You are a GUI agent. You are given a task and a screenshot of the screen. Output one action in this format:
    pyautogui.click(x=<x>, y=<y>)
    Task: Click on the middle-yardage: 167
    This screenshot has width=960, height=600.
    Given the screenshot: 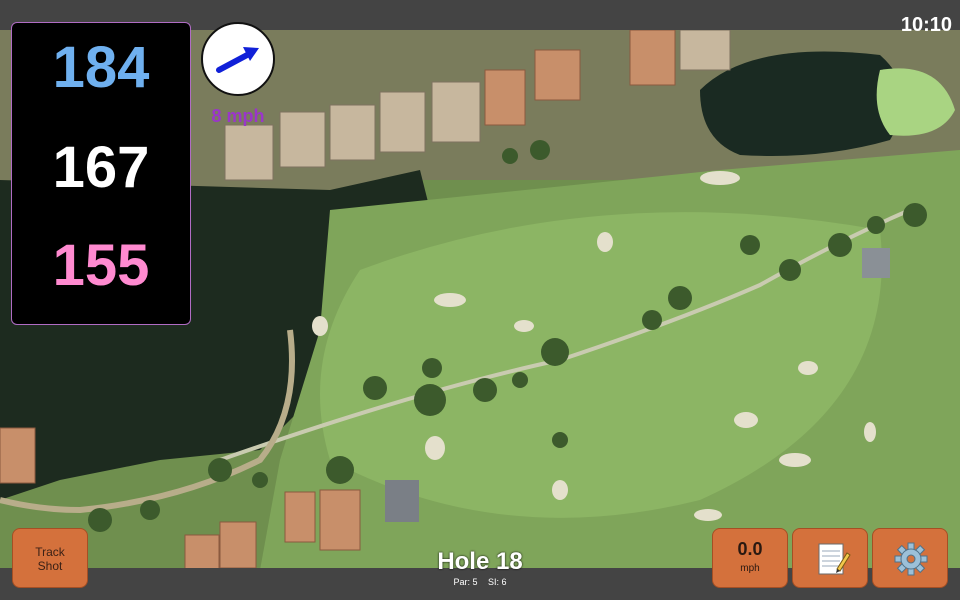 What is the action you would take?
    pyautogui.click(x=101, y=167)
    